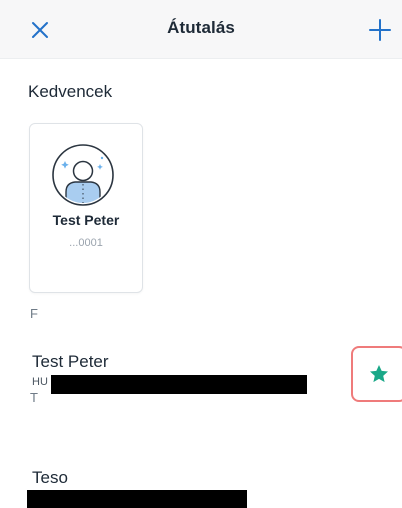  I want to click on star-icon, so click(379, 374).